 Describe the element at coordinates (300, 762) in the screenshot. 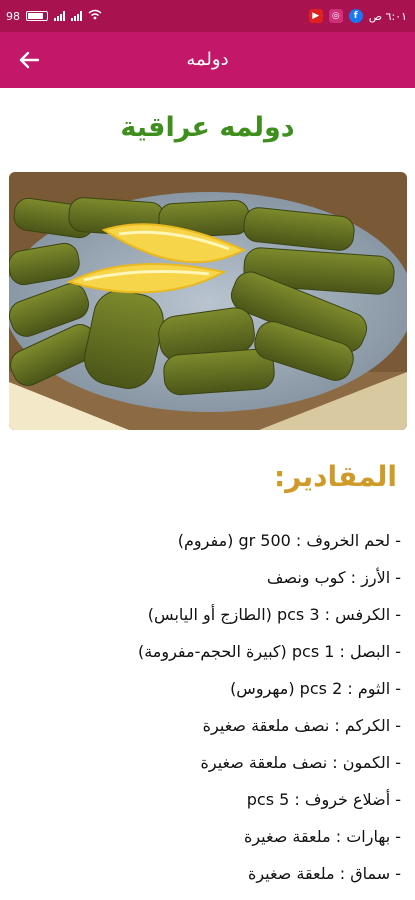

I see `ingredient-item: - الكمون : نصف ملعقة صغيرة` at that location.